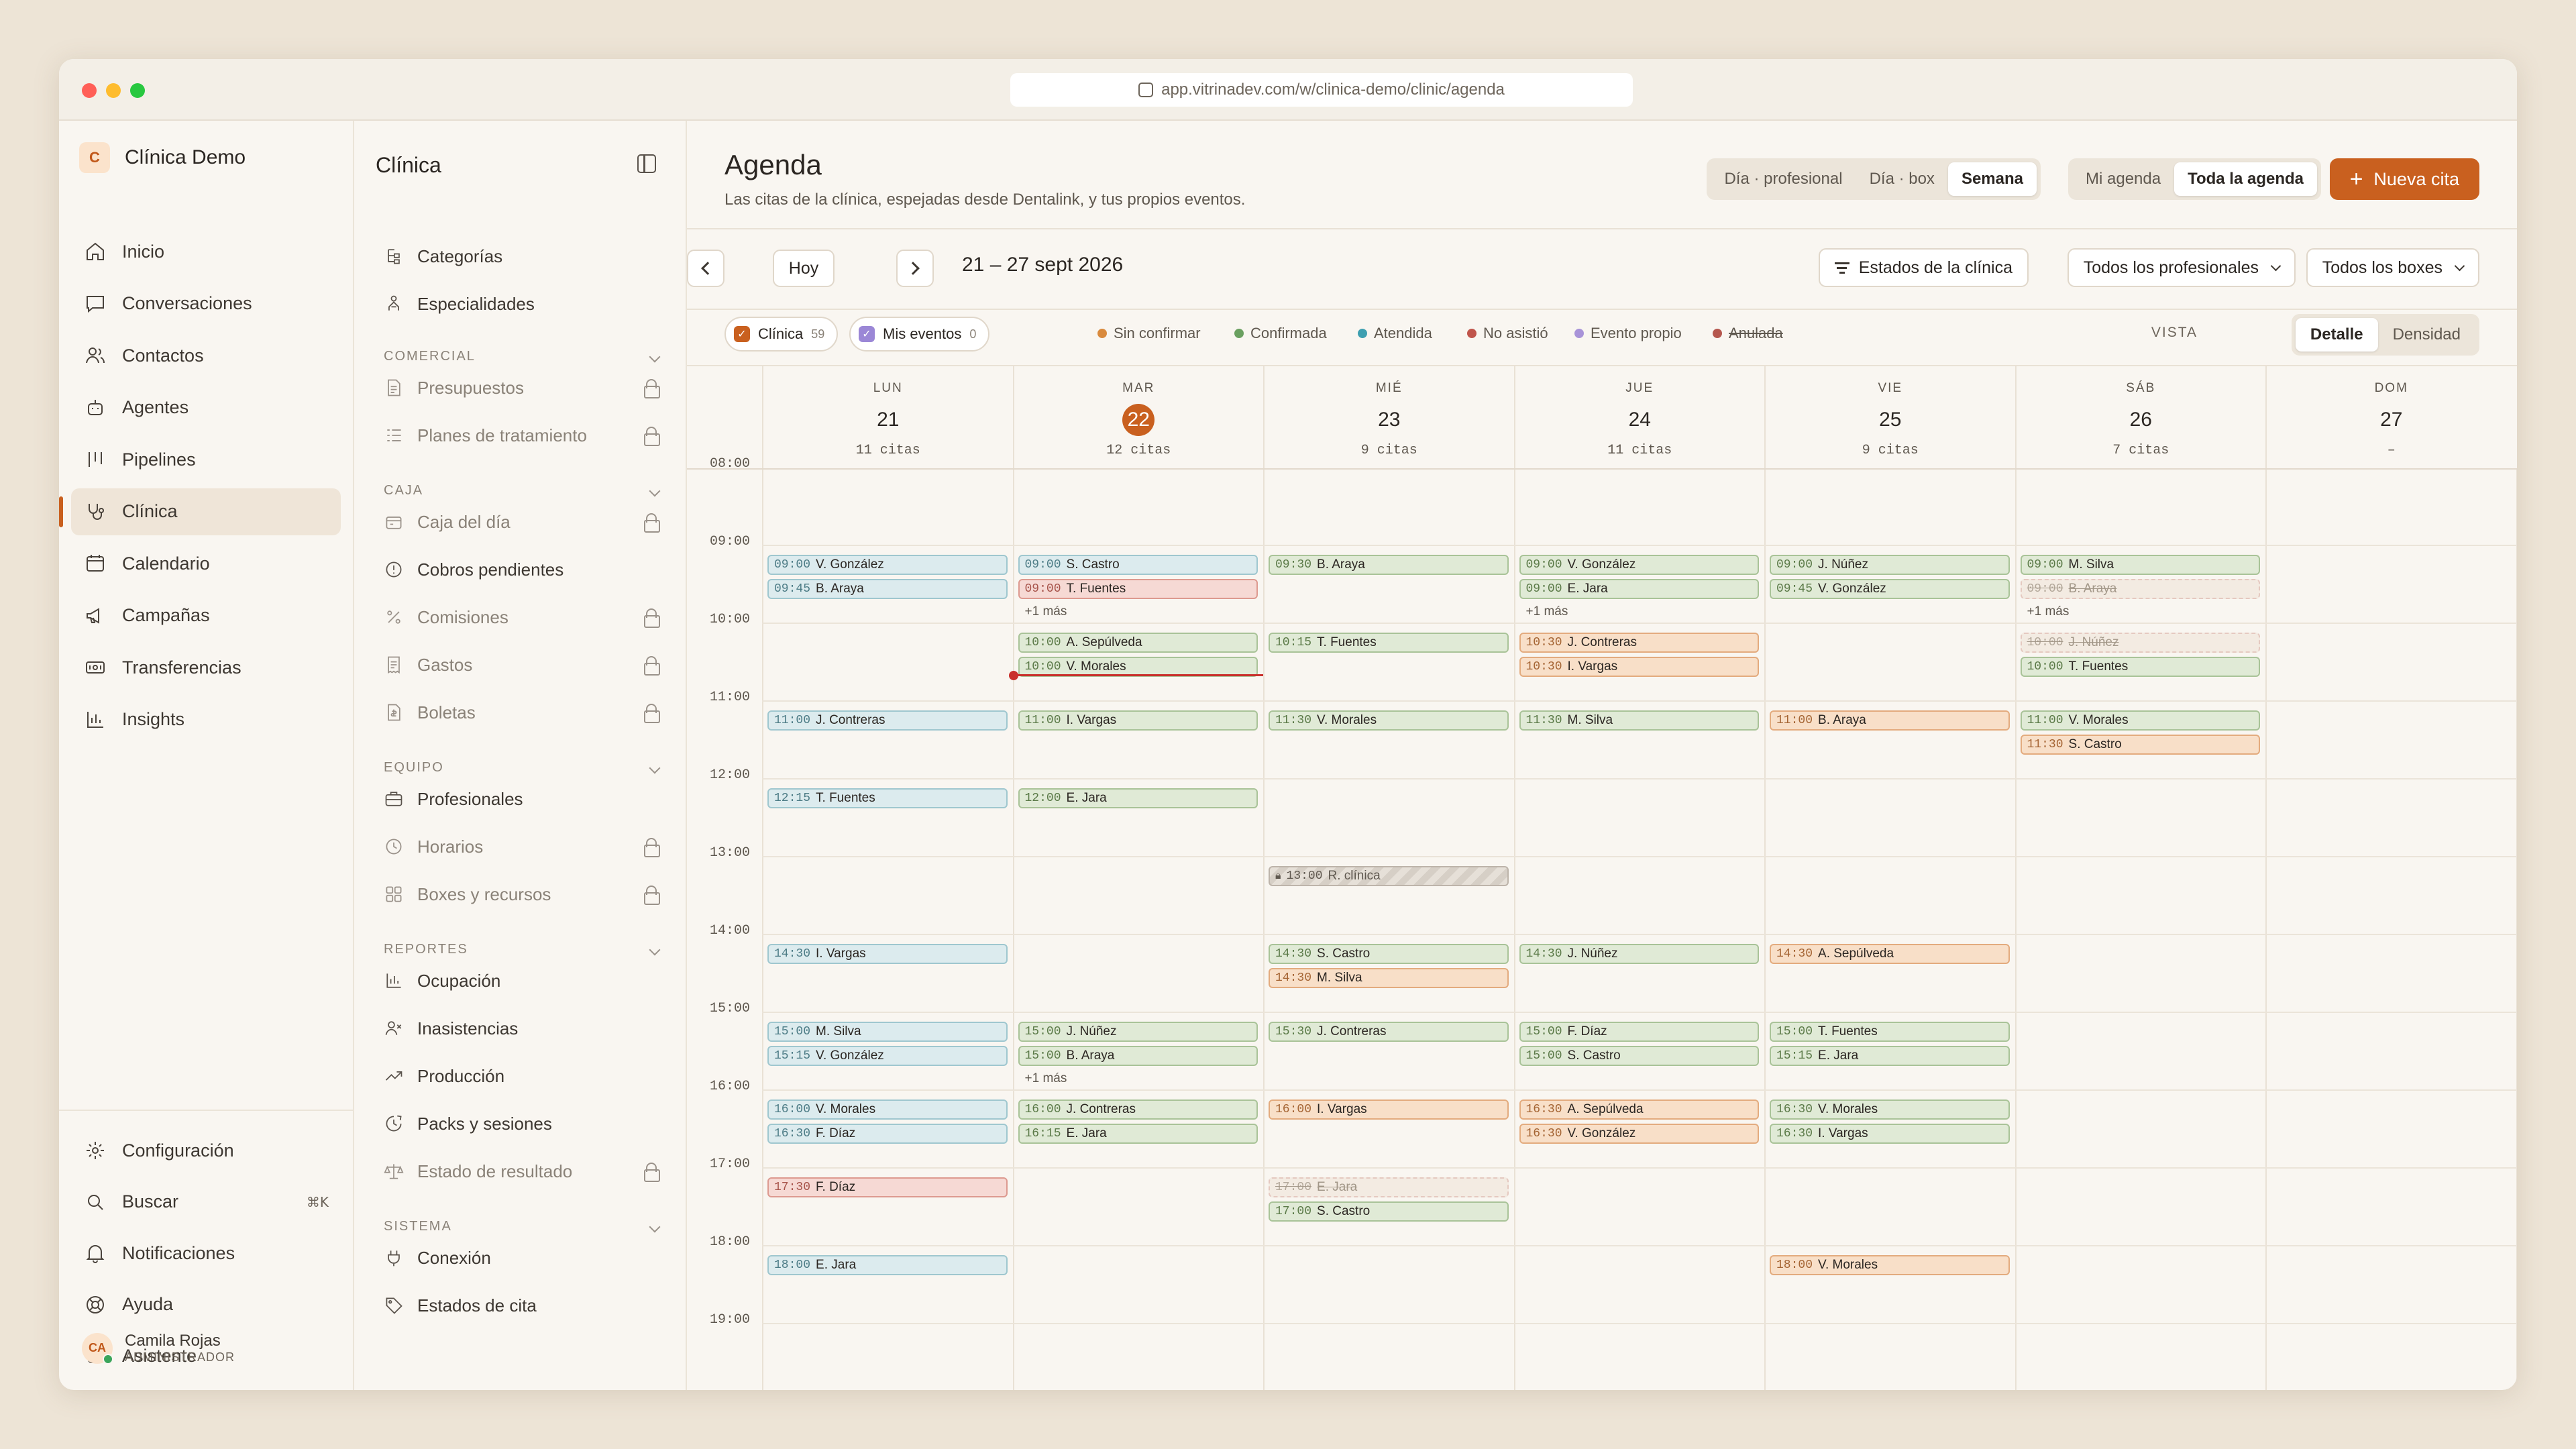 This screenshot has width=2576, height=1449. What do you see at coordinates (521, 799) in the screenshot?
I see `subnav-item-profesionales: Profesionales` at bounding box center [521, 799].